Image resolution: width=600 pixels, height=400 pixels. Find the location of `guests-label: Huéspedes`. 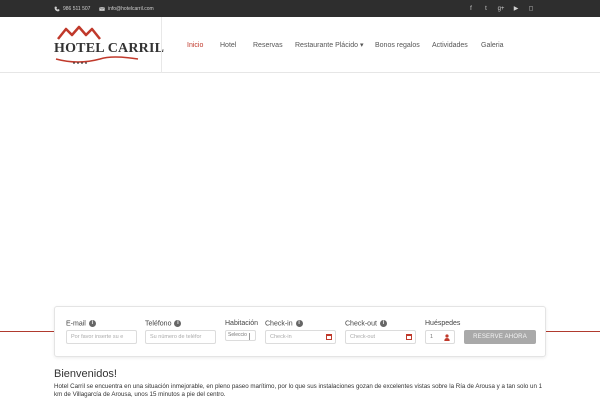

guests-label: Huéspedes is located at coordinates (442, 323).